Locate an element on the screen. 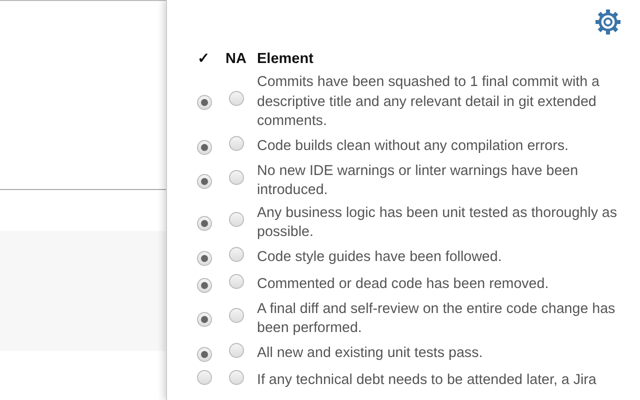 The width and height of the screenshot is (640, 400). settings-icon is located at coordinates (608, 22).